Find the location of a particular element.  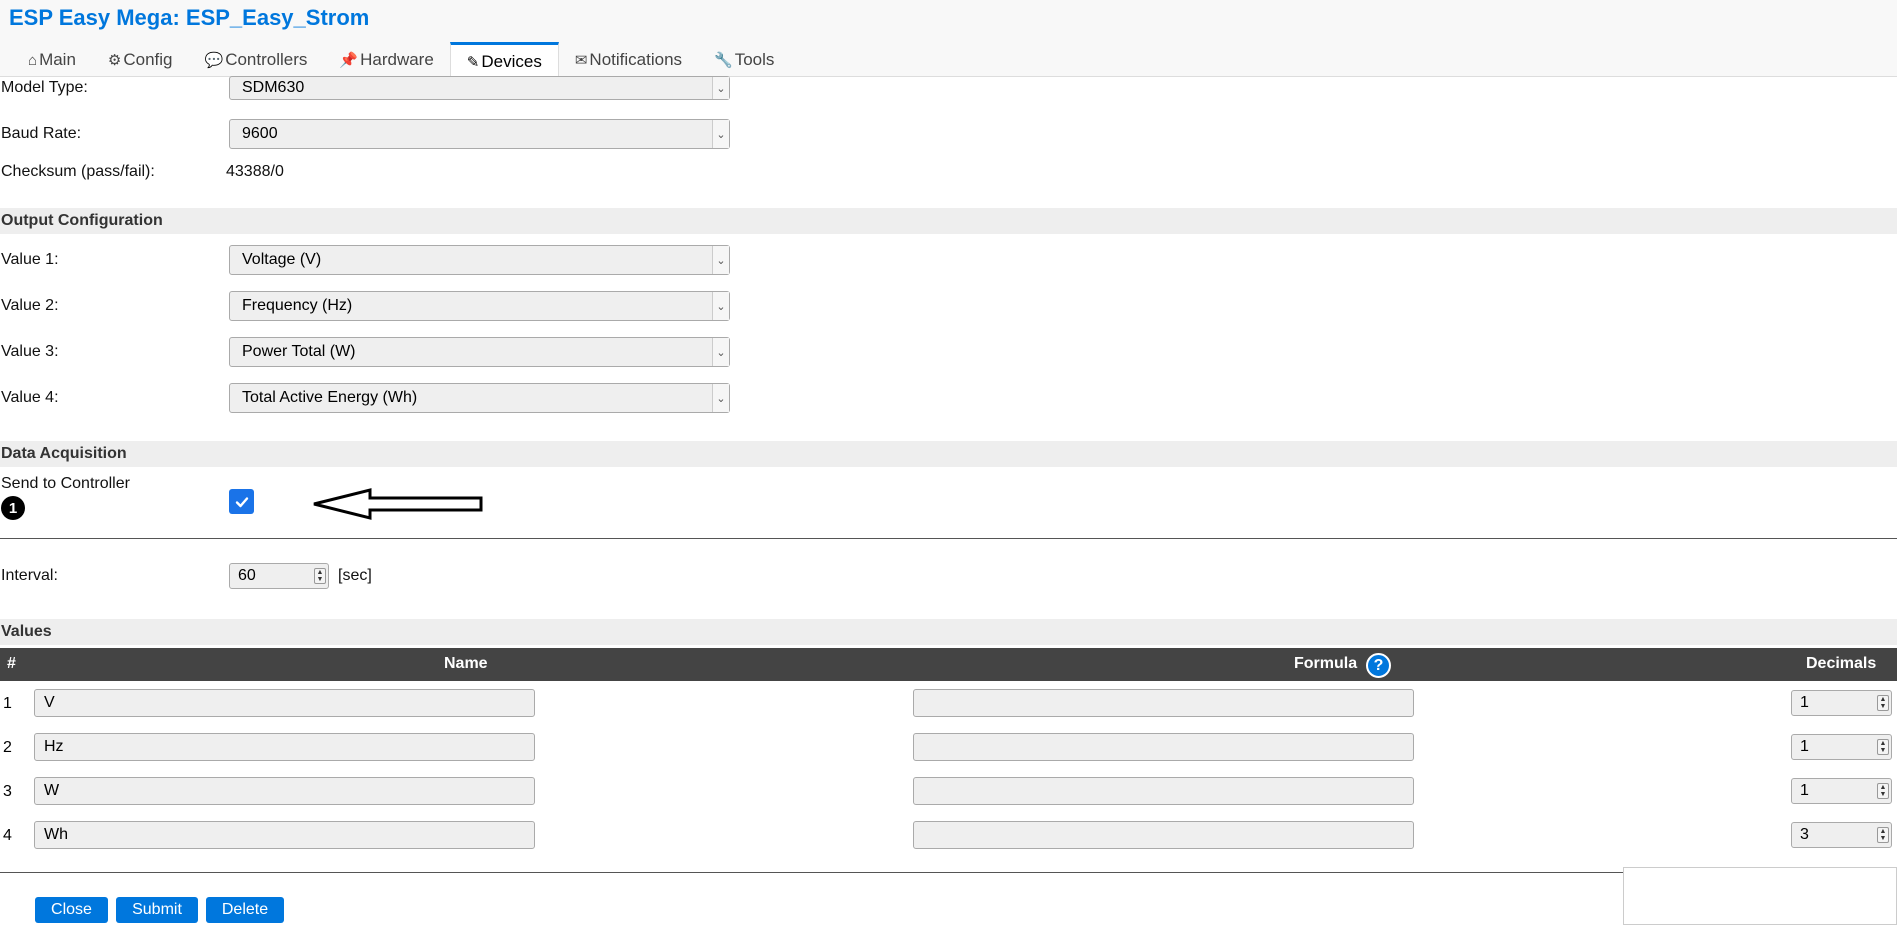

tab-label: Devices is located at coordinates (511, 61).